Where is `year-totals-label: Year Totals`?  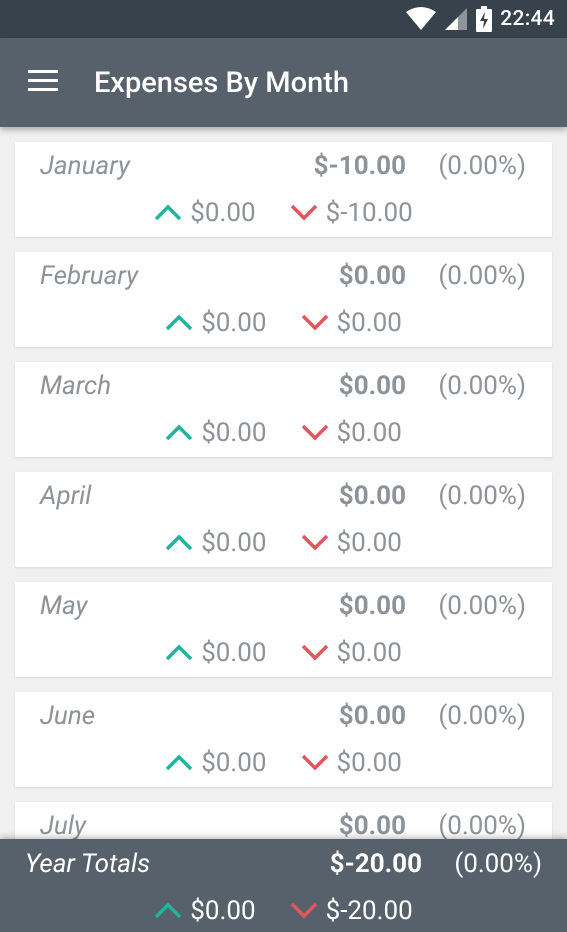
year-totals-label: Year Totals is located at coordinates (88, 864).